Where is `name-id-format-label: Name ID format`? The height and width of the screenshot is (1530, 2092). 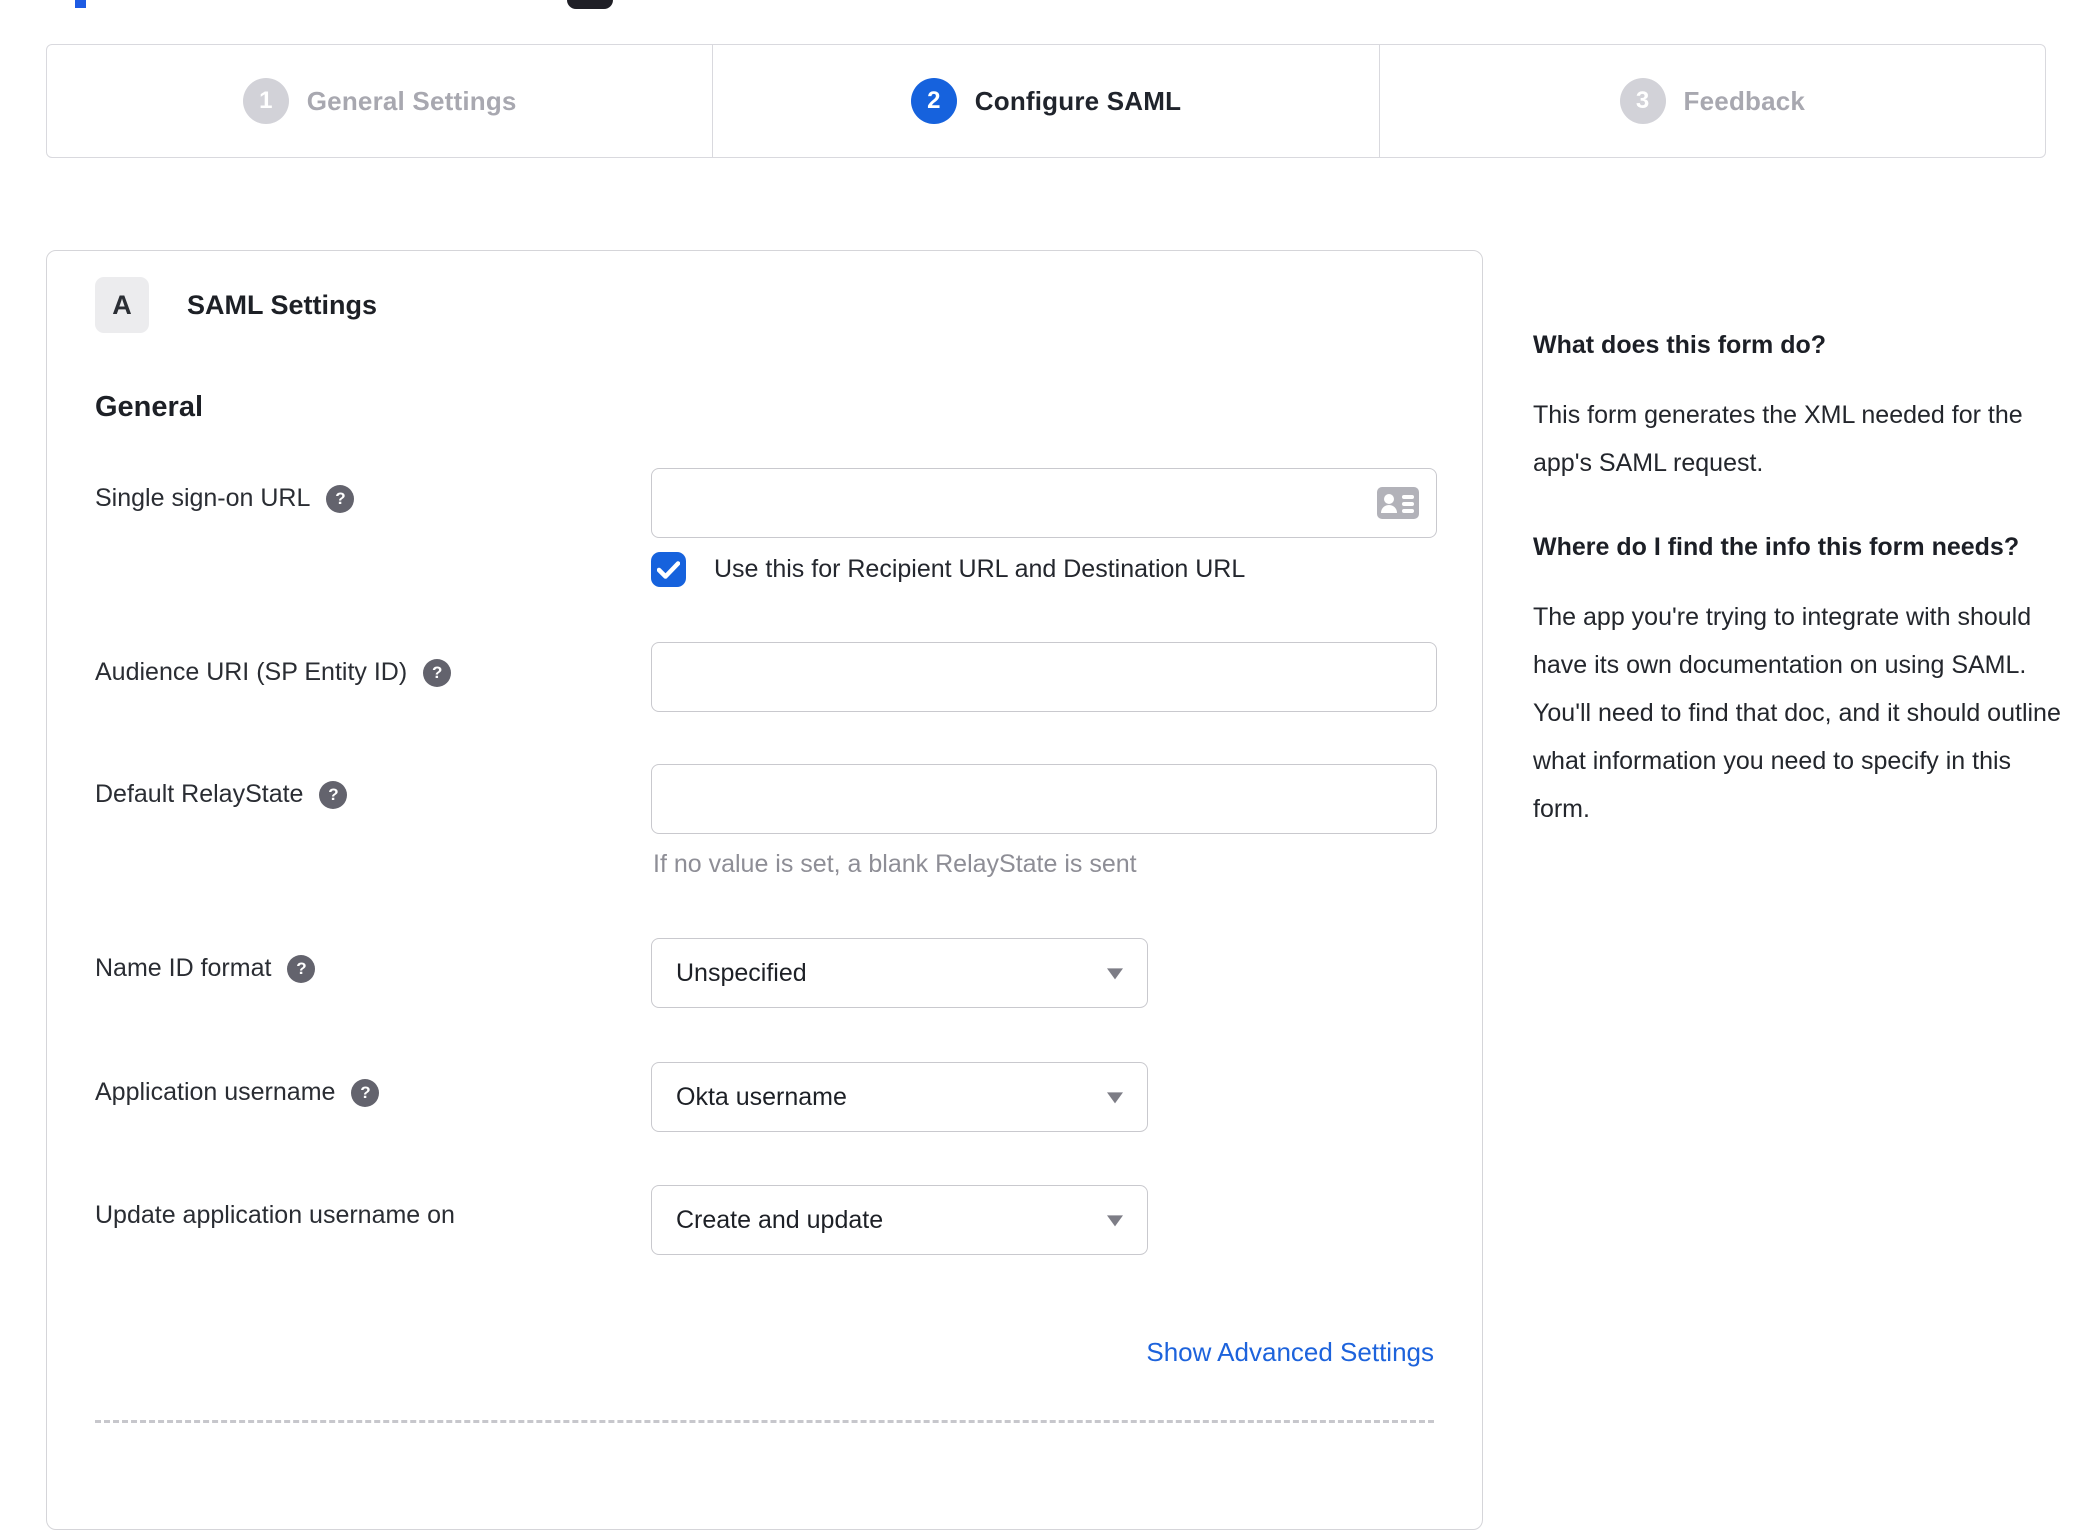
name-id-format-label: Name ID format is located at coordinates (183, 968).